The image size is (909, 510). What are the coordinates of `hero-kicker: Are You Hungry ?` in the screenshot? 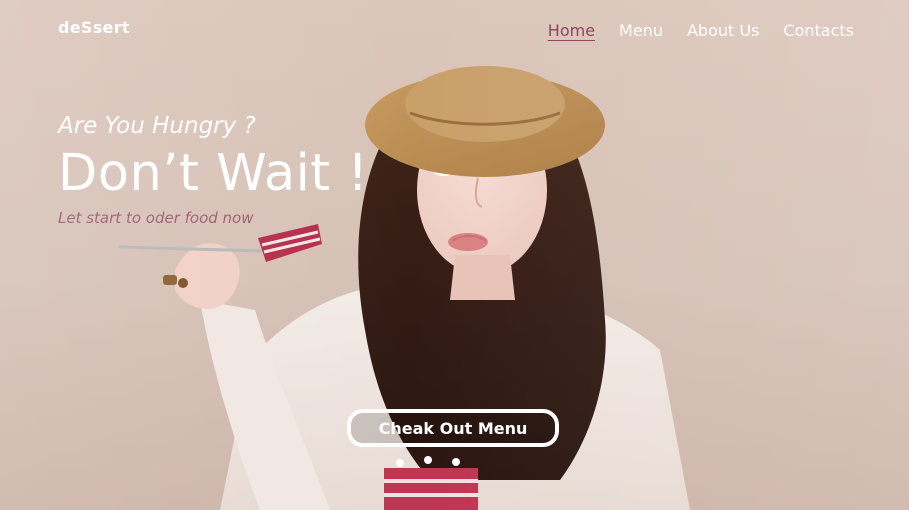 It's located at (157, 126).